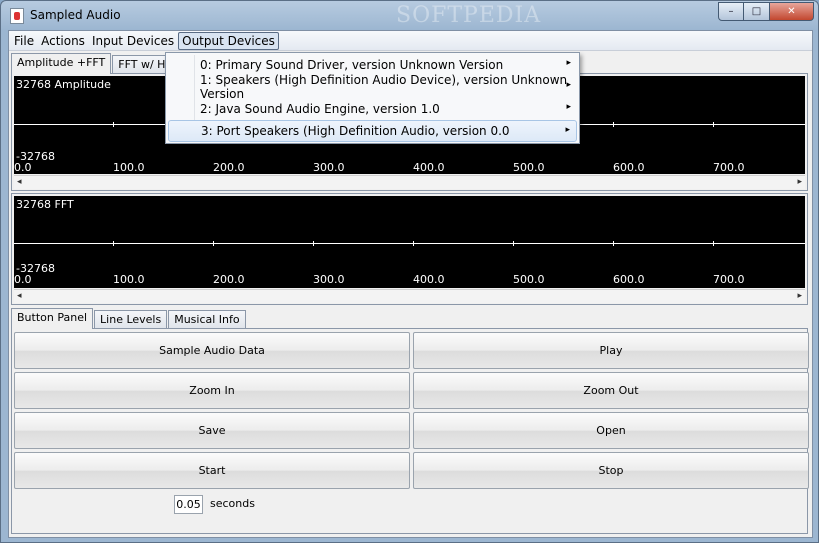 The height and width of the screenshot is (543, 819). Describe the element at coordinates (469, 15) in the screenshot. I see `watermark: SOFTPEDIA` at that location.